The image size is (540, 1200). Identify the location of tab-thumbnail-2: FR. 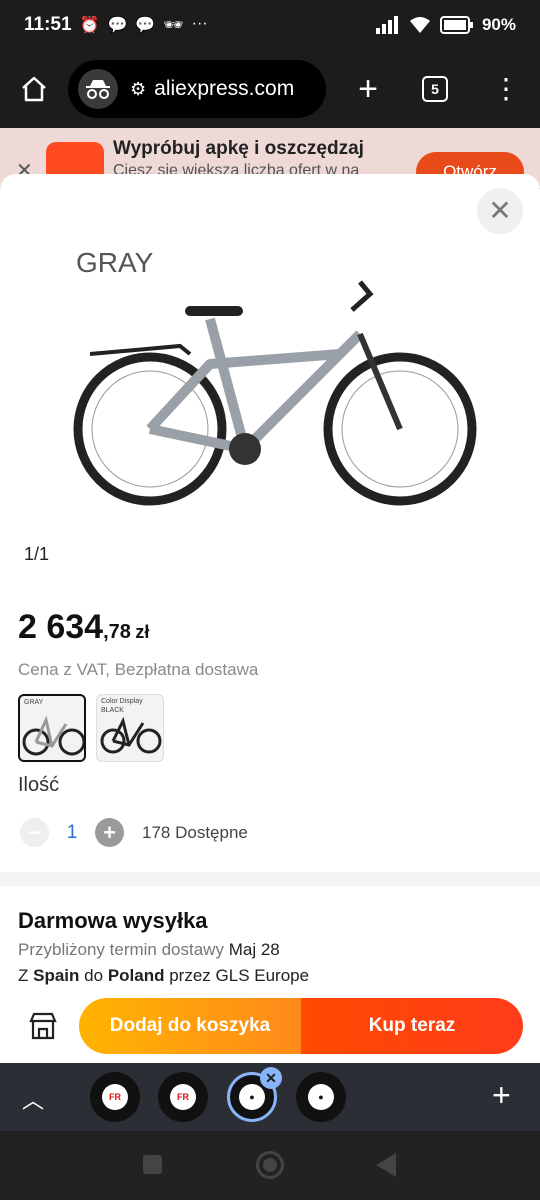
(183, 1097).